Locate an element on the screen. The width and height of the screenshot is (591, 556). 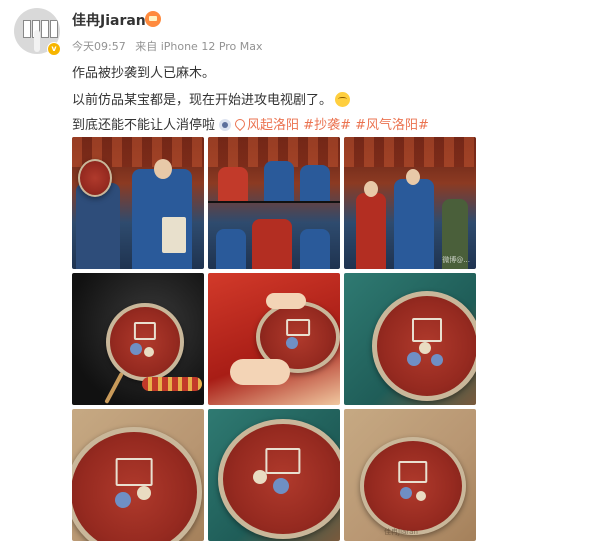
photo-watermark: 佳冉Jiaran is located at coordinates (401, 532).